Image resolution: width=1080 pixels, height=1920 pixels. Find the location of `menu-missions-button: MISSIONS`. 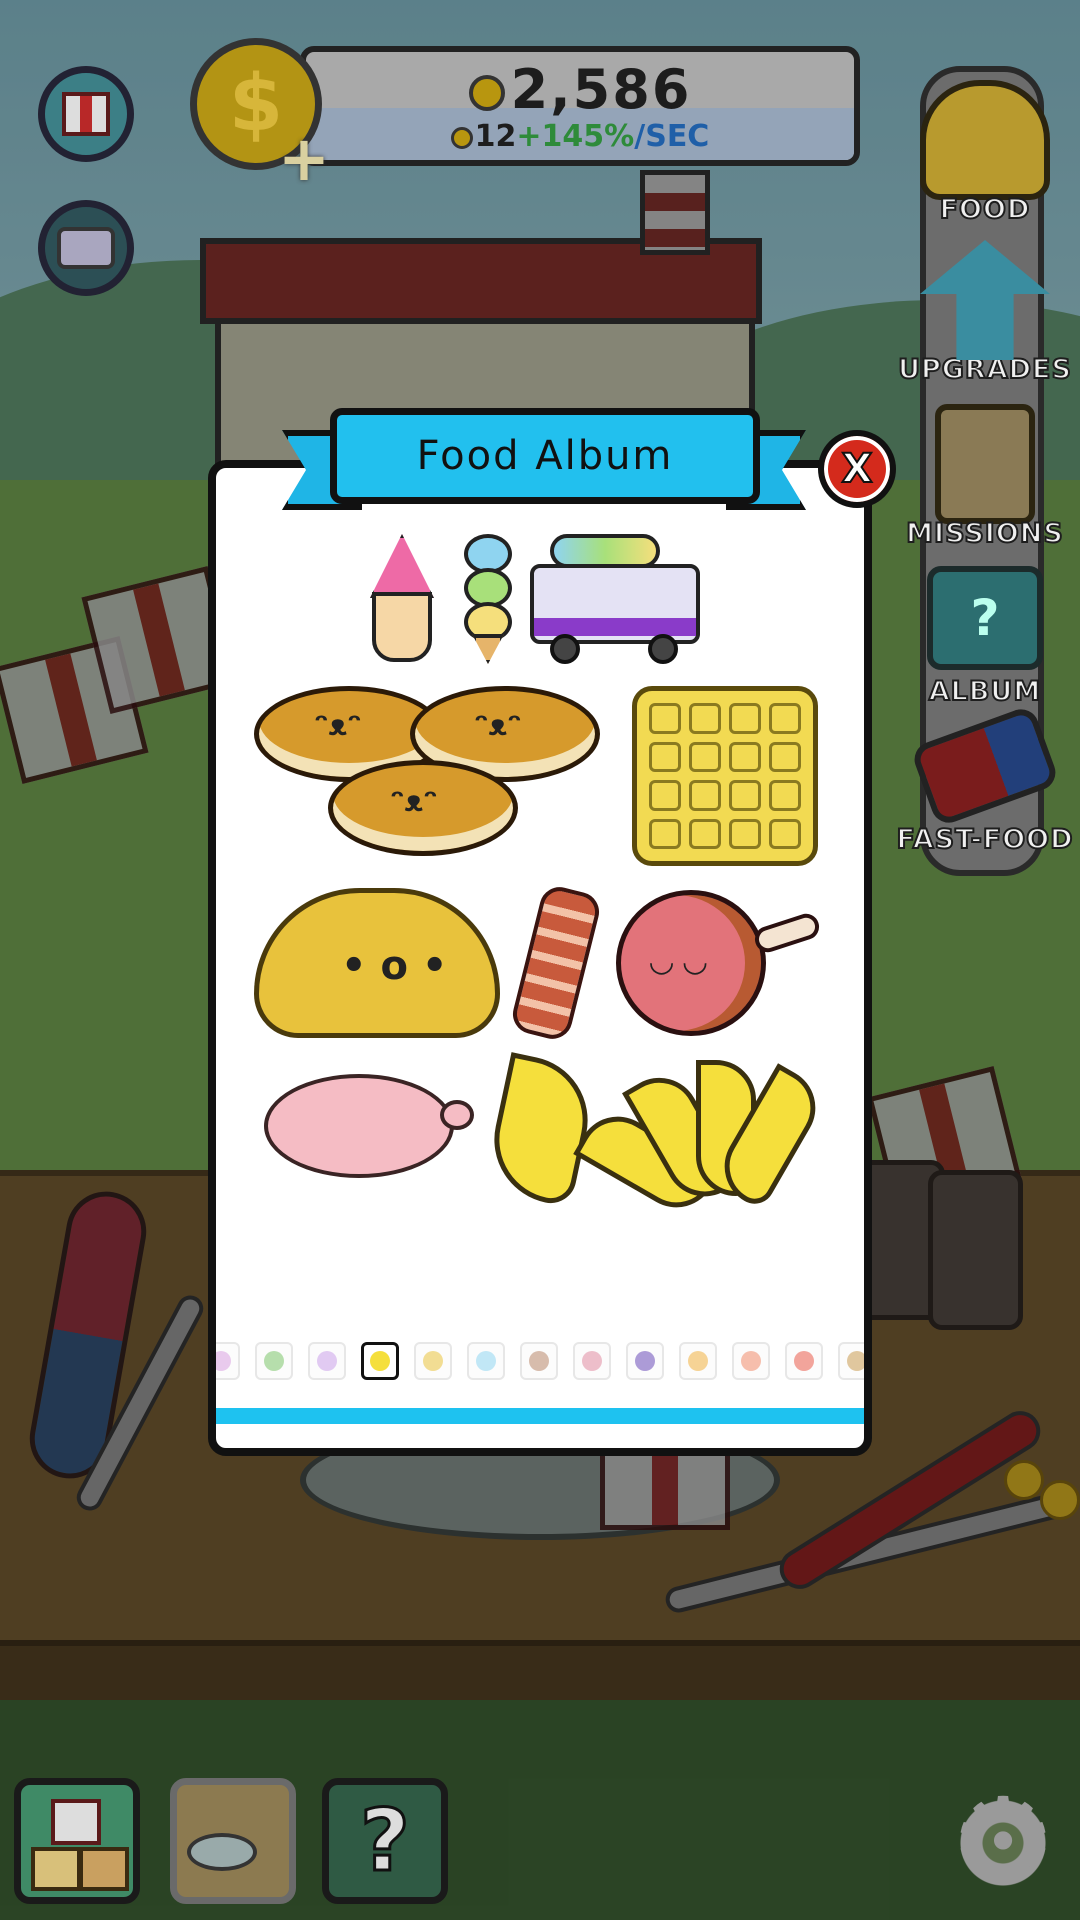

menu-missions-button: MISSIONS is located at coordinates (985, 477).